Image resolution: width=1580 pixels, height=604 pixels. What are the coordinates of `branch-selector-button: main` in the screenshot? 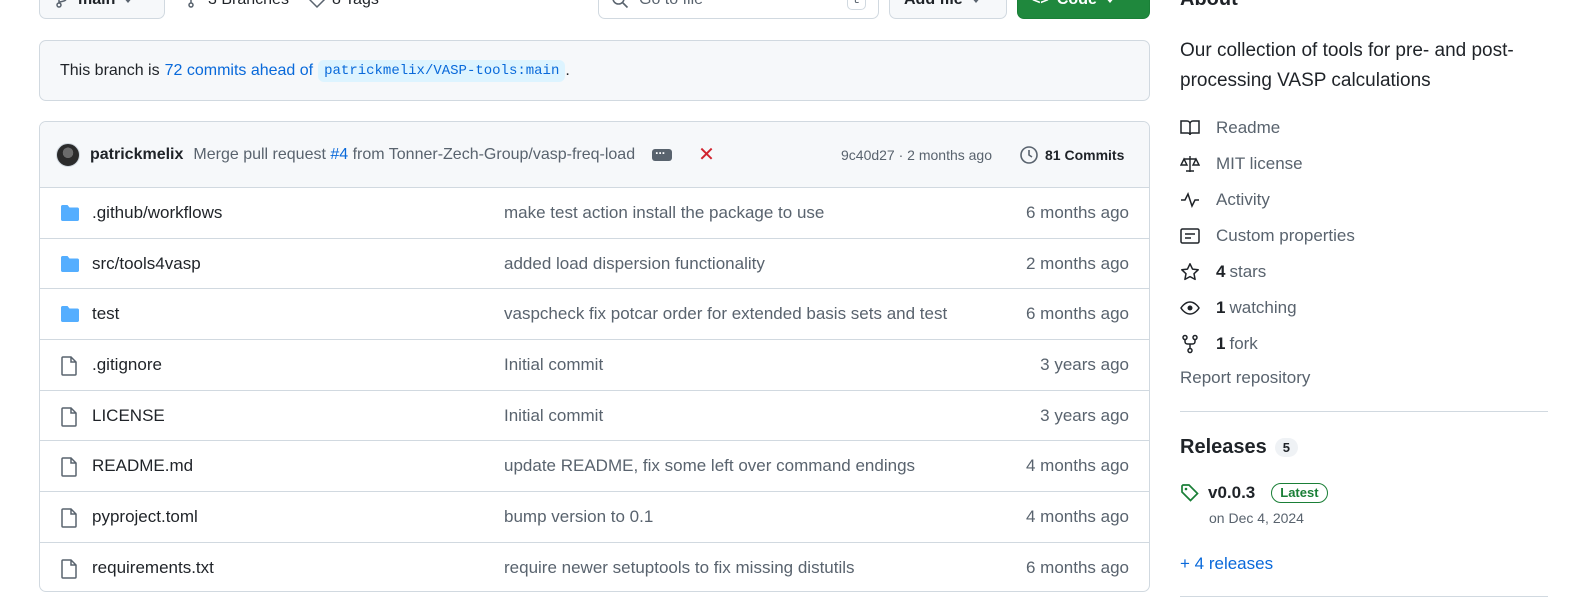 It's located at (102, 9).